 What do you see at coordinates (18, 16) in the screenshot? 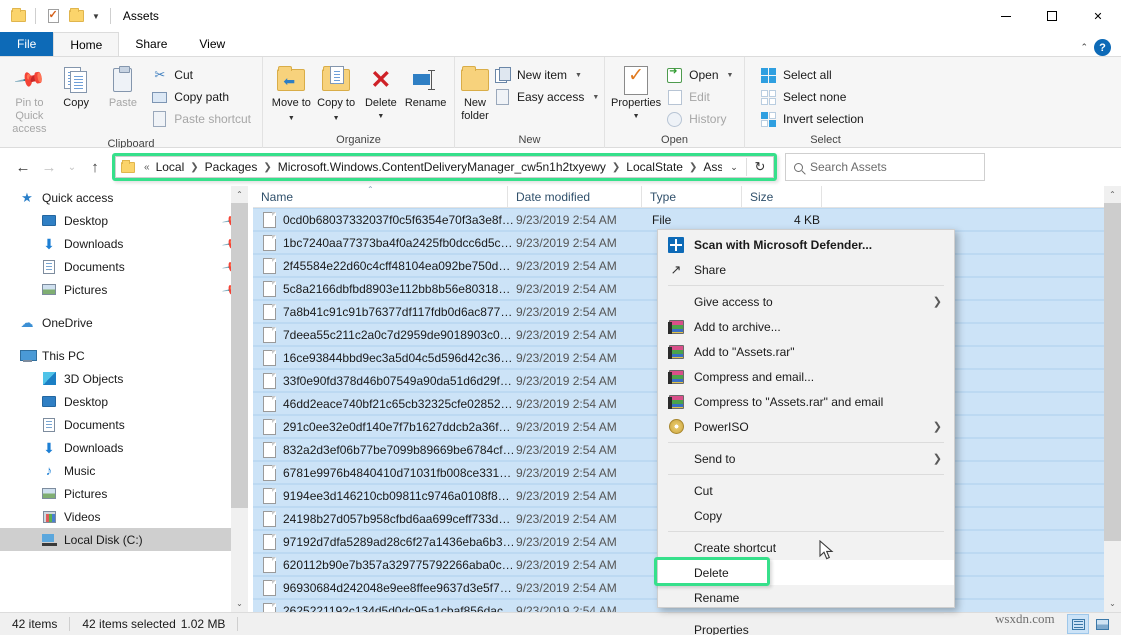
I see `folder-icon` at bounding box center [18, 16].